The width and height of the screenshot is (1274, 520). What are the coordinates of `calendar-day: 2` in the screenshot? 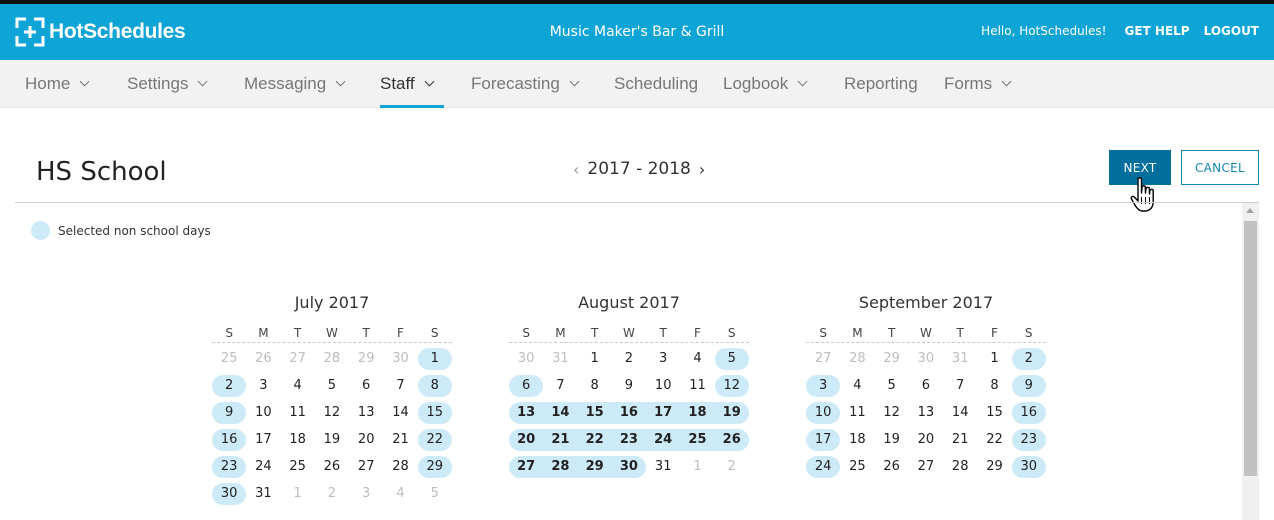 It's located at (332, 494).